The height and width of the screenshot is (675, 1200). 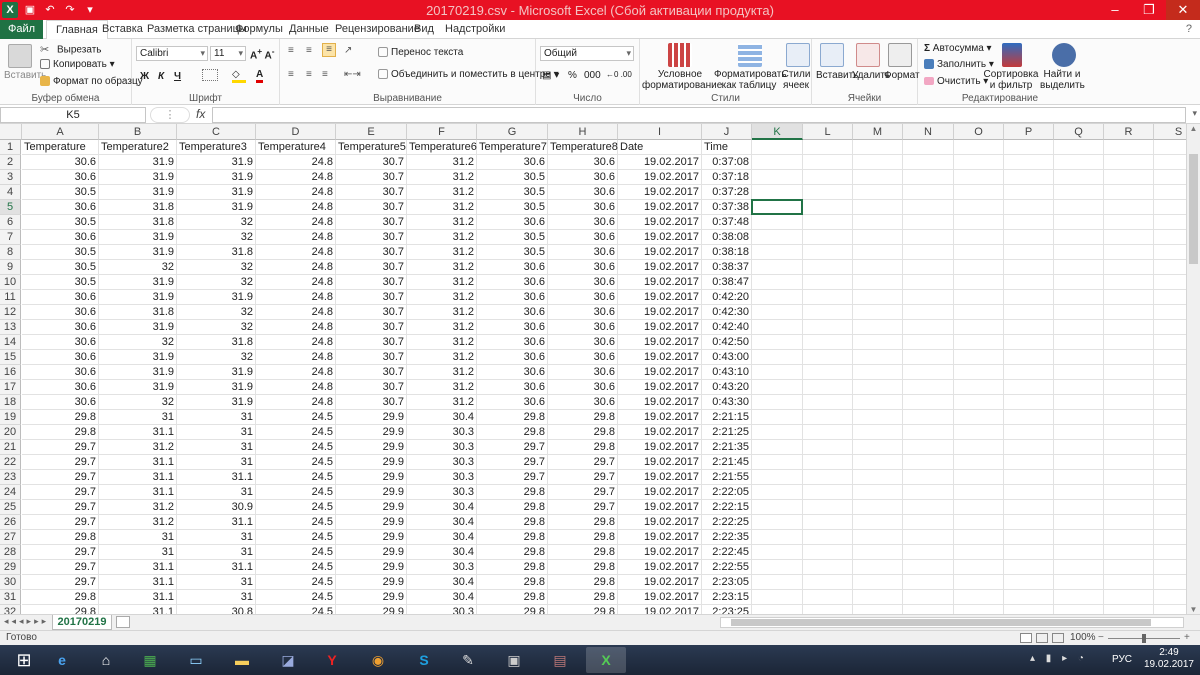 I want to click on data-cell: 0:43:00, so click(x=727, y=357).